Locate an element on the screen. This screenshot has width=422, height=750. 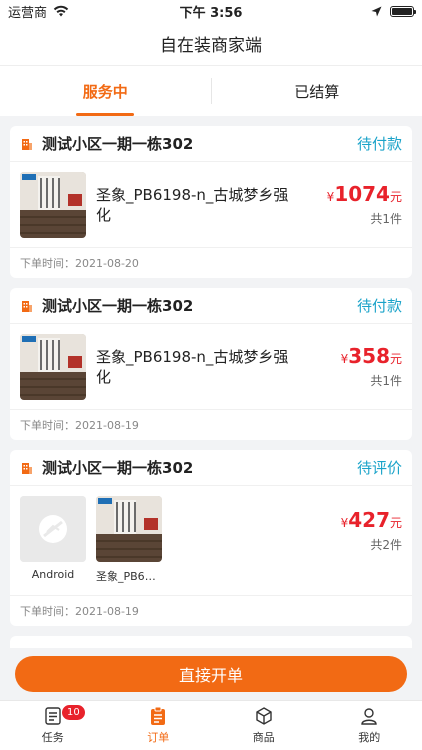
page-title: 自在装商家端 is located at coordinates (211, 46).